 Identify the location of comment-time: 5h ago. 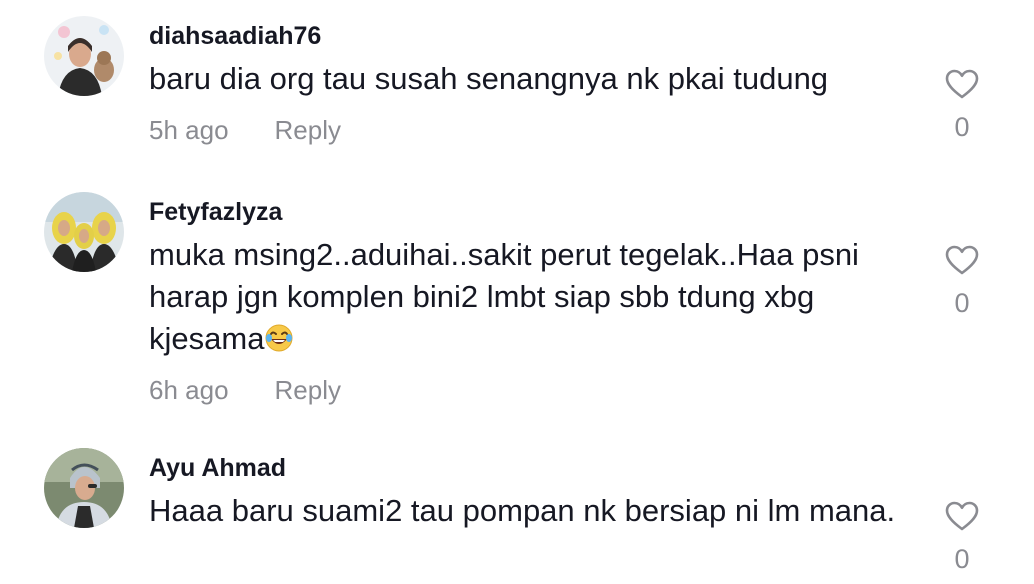
(189, 130).